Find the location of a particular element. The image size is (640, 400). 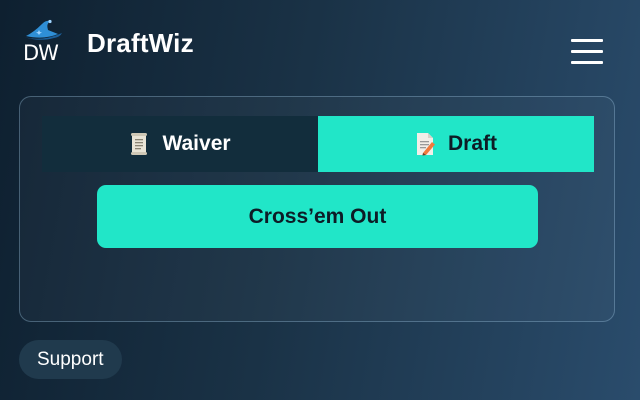

support-button: Support is located at coordinates (70, 359).